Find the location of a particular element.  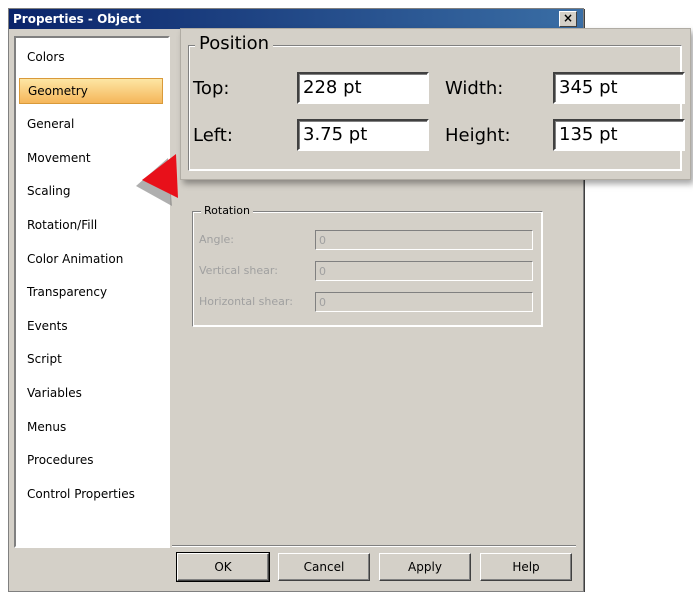

horizontal-shear-field: 0 is located at coordinates (424, 302).